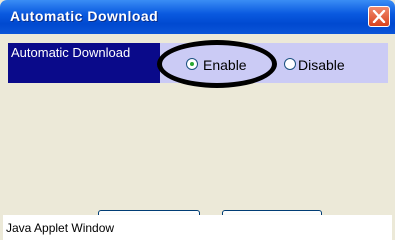 The width and height of the screenshot is (395, 240). What do you see at coordinates (192, 64) in the screenshot?
I see `radio-enable` at bounding box center [192, 64].